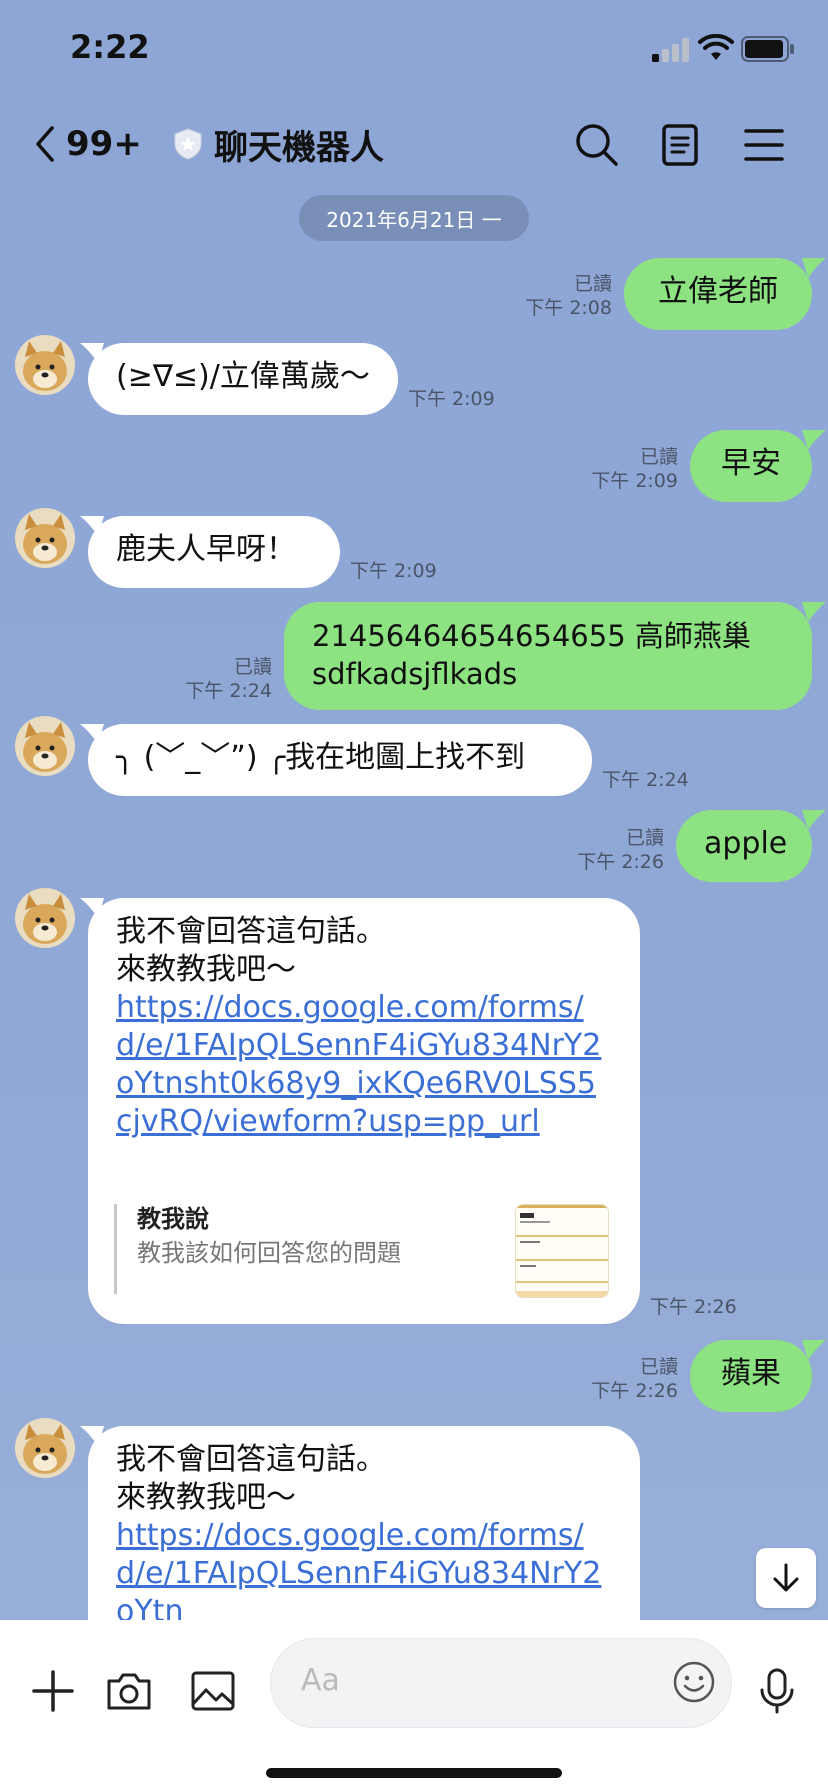 The image size is (828, 1792). What do you see at coordinates (548, 656) in the screenshot?
I see `message-bubble: 21456464654654655 高師燕巢 sdfkadsjflkads` at bounding box center [548, 656].